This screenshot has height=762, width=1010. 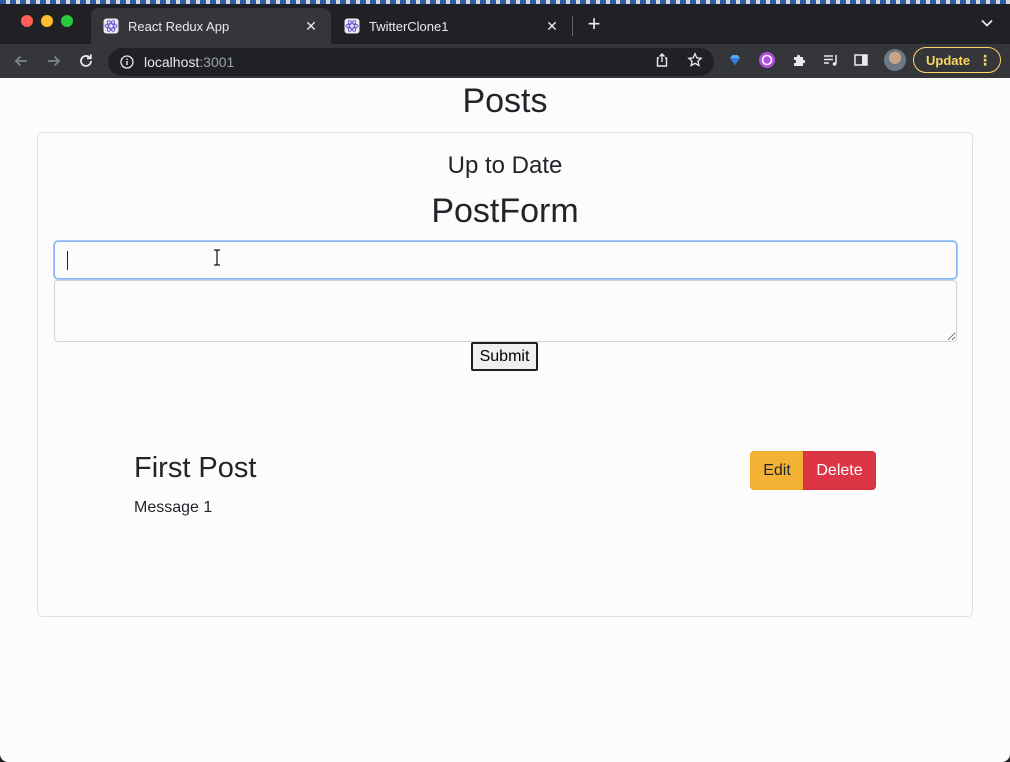 I want to click on post-title: First Post, so click(x=195, y=468).